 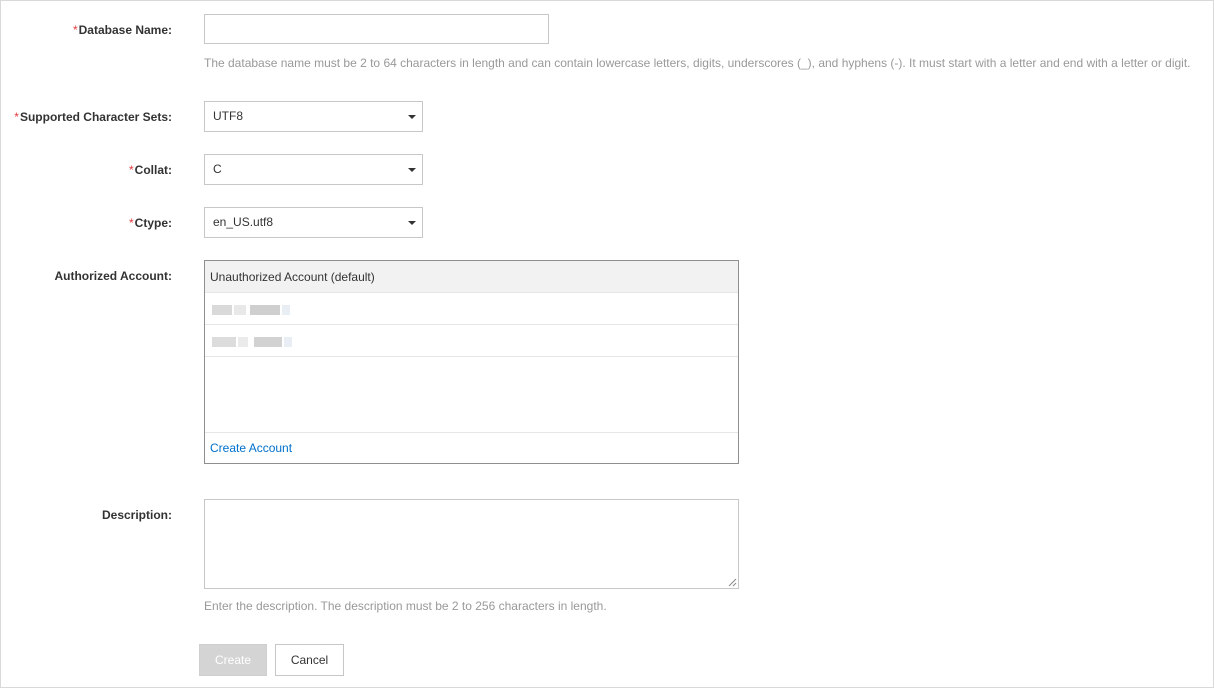 I want to click on ctype-label-text: Ctype:, so click(x=153, y=223).